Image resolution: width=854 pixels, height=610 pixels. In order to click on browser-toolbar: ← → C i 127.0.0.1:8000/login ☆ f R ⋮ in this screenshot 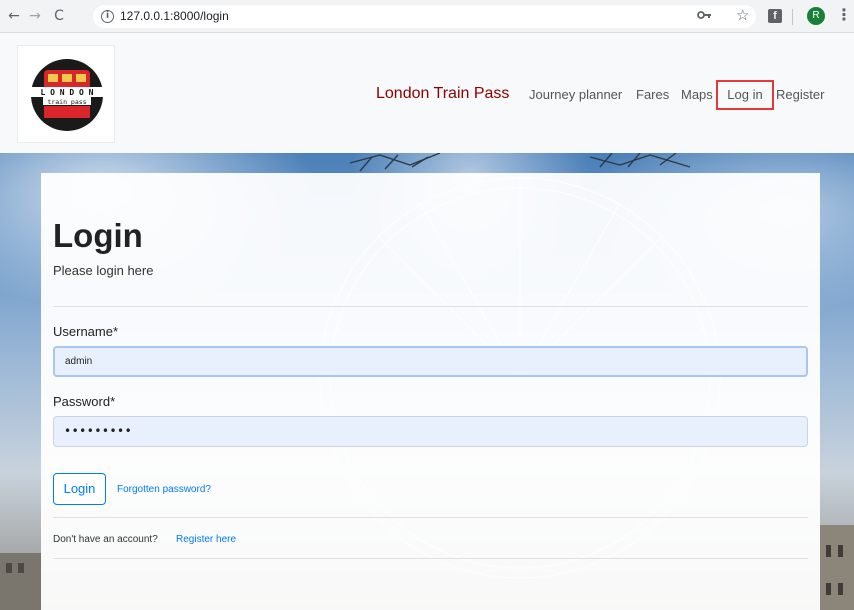, I will do `click(427, 16)`.